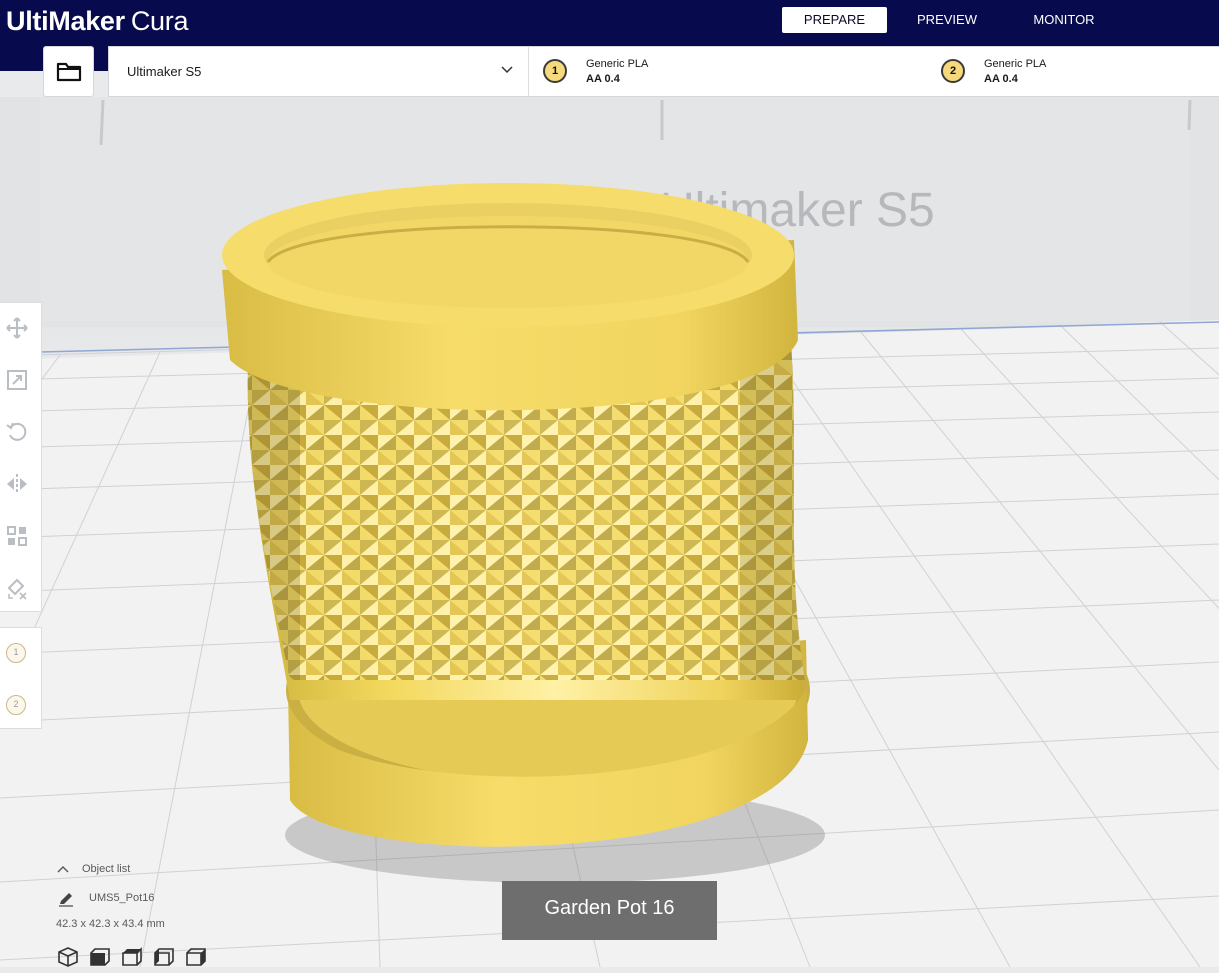 This screenshot has height=973, width=1219. I want to click on object-dimensions: 42.3 x 42.3 x 43.4 mm, so click(110, 924).